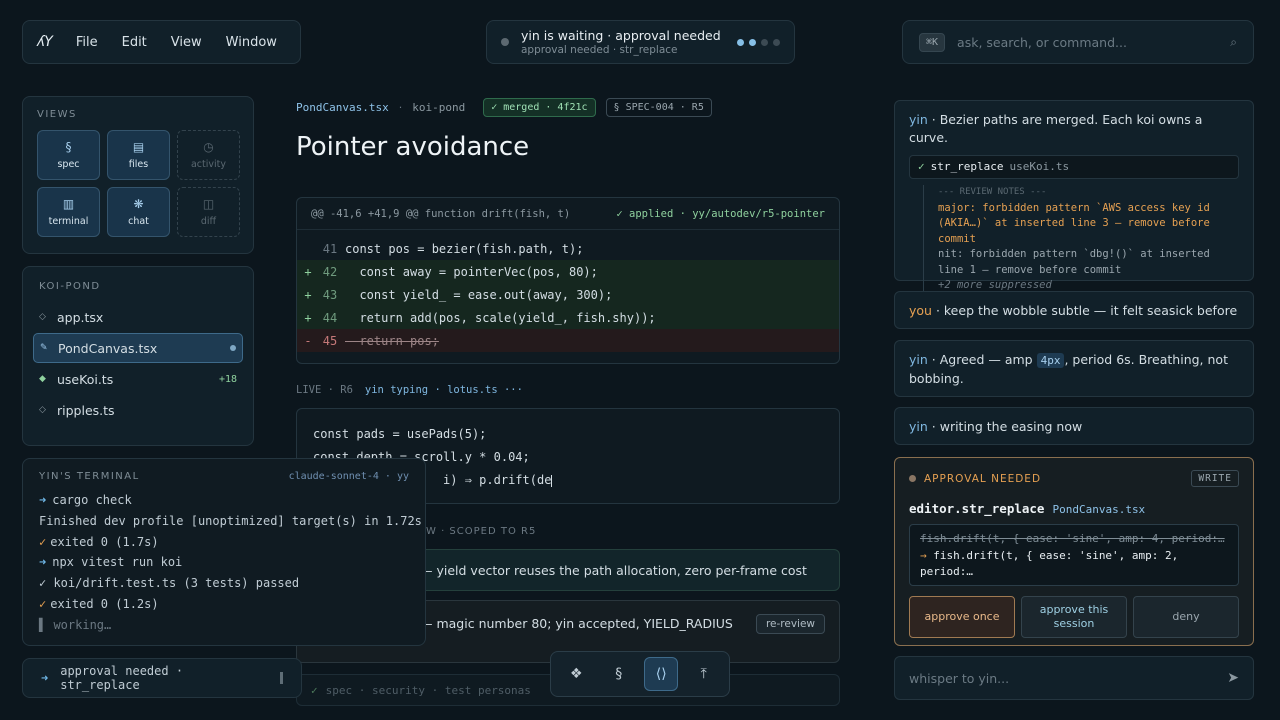  What do you see at coordinates (438, 107) in the screenshot?
I see `breadcrumb-repo: koi-pond` at bounding box center [438, 107].